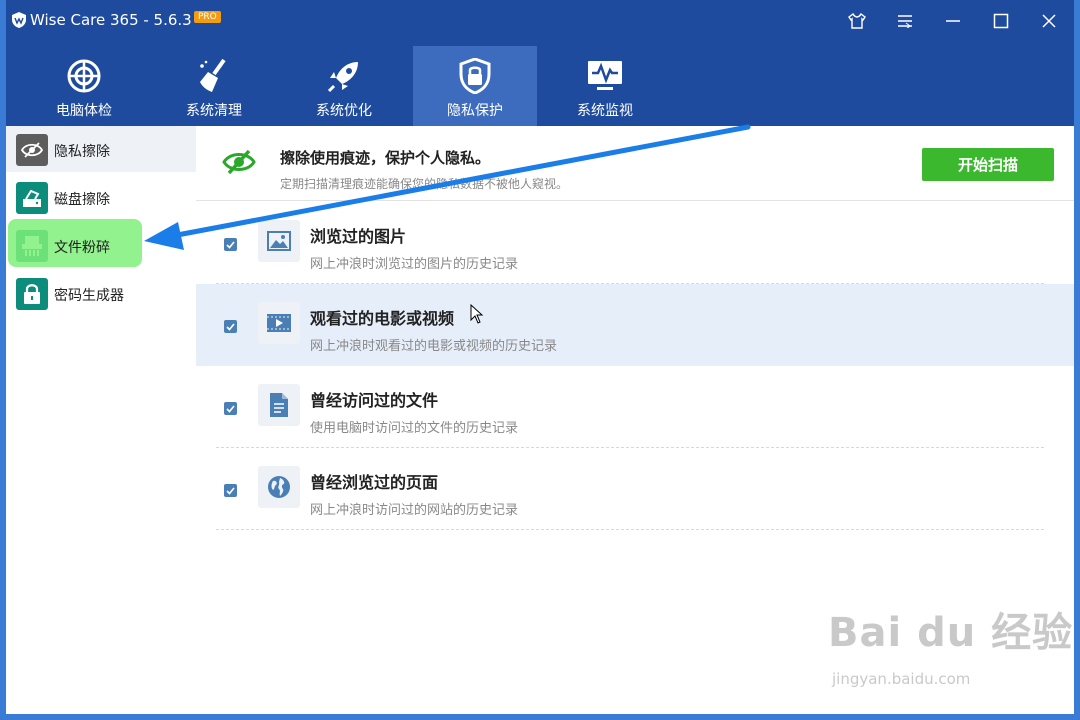 This screenshot has height=720, width=1080. I want to click on watermark-url: jingyan.baidu.com, so click(901, 679).